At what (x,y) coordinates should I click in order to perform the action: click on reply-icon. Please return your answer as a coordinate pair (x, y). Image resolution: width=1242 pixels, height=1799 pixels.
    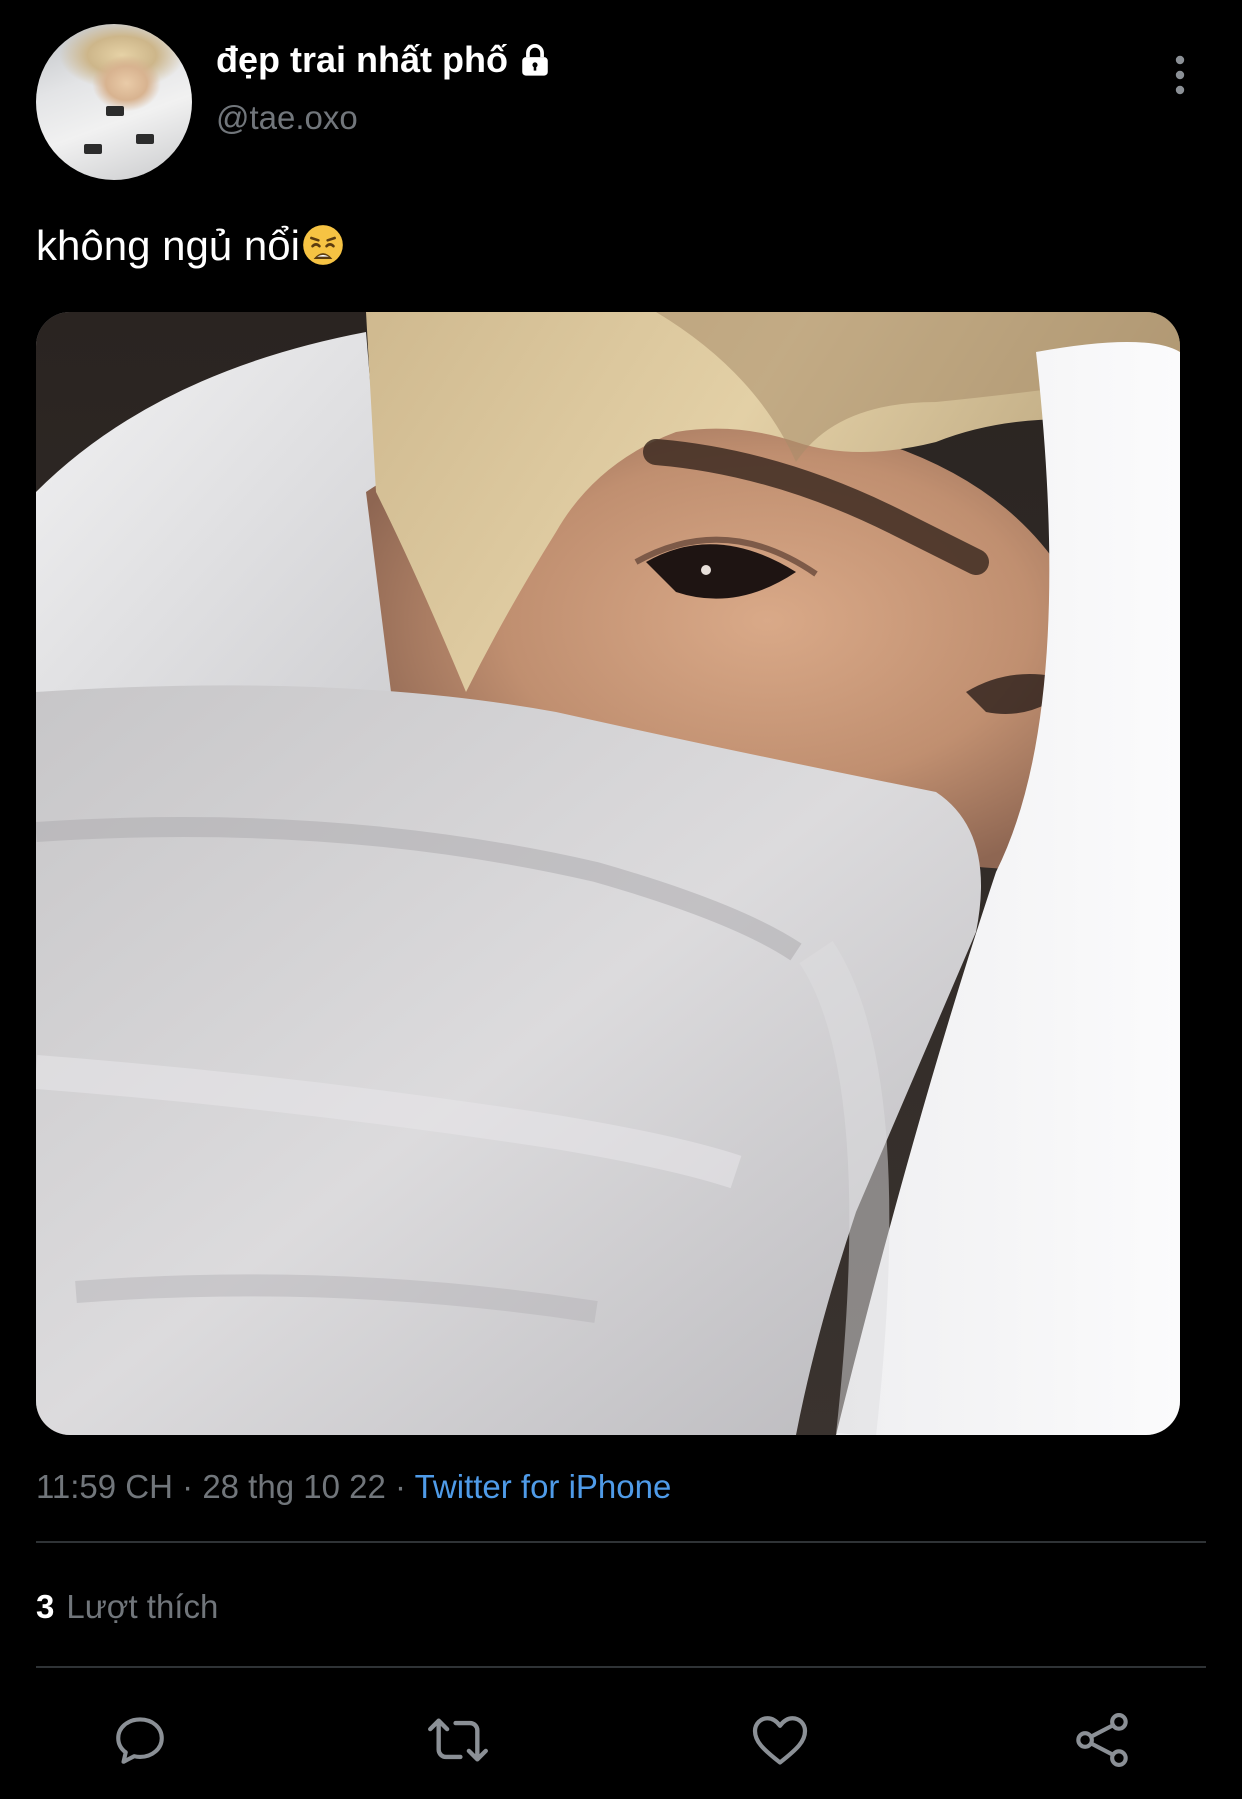
    Looking at the image, I should click on (140, 1740).